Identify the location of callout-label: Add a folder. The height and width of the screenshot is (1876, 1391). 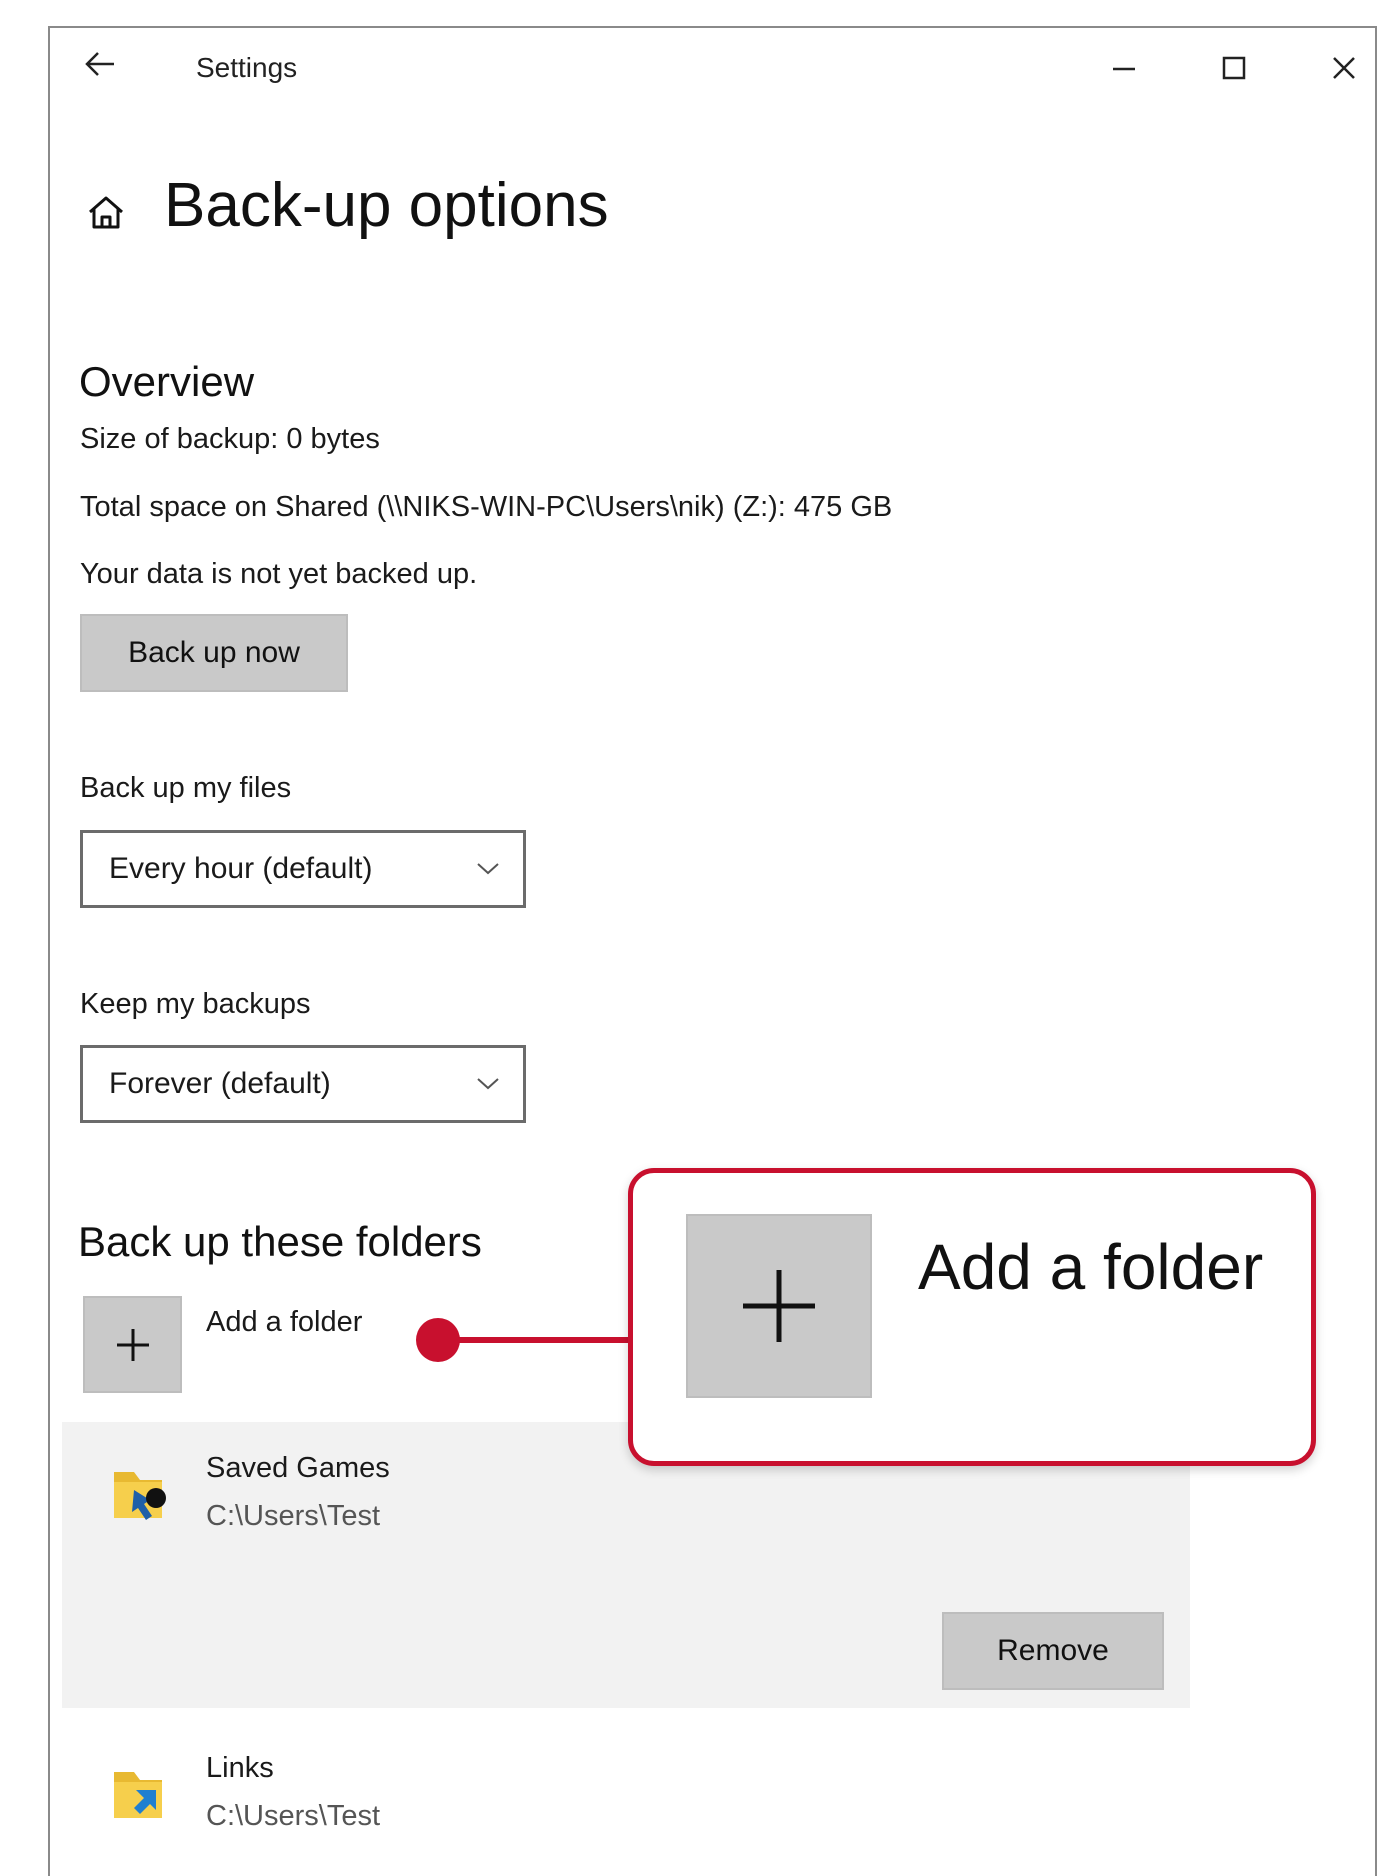
(1091, 1267).